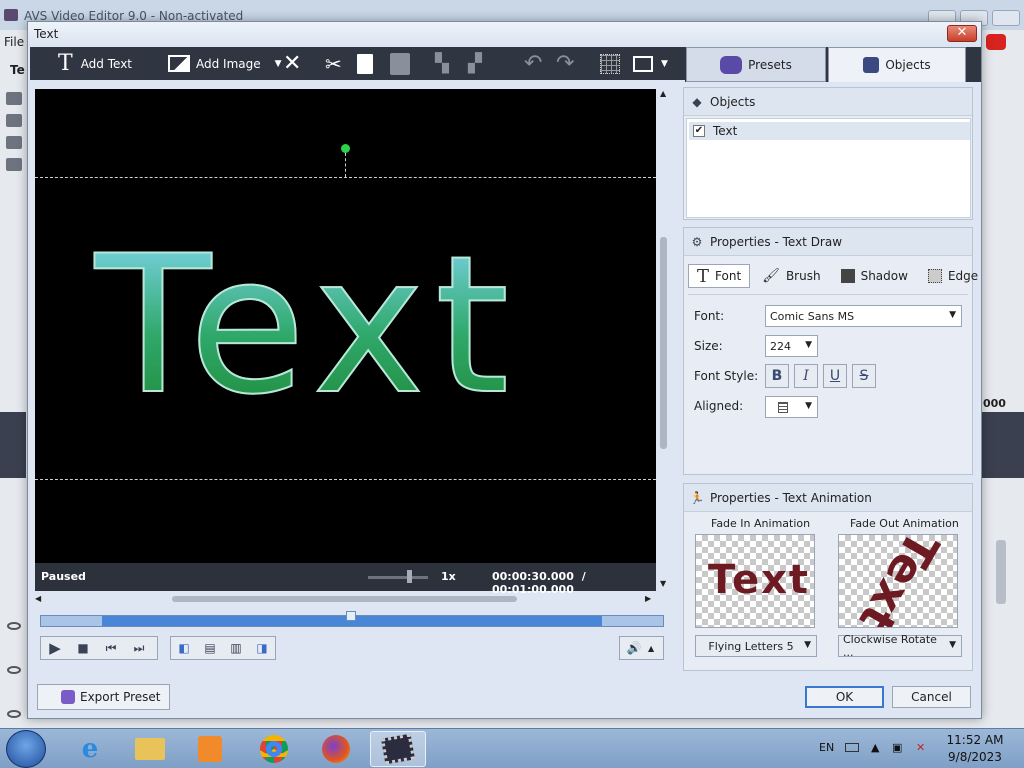 Image resolution: width=1024 pixels, height=768 pixels. Describe the element at coordinates (835, 376) in the screenshot. I see `underline-button: U` at that location.